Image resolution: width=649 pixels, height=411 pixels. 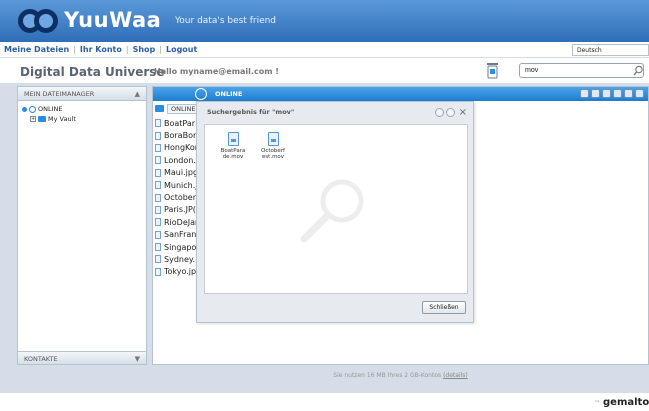 I want to click on bottom-bar, so click(x=324, y=402).